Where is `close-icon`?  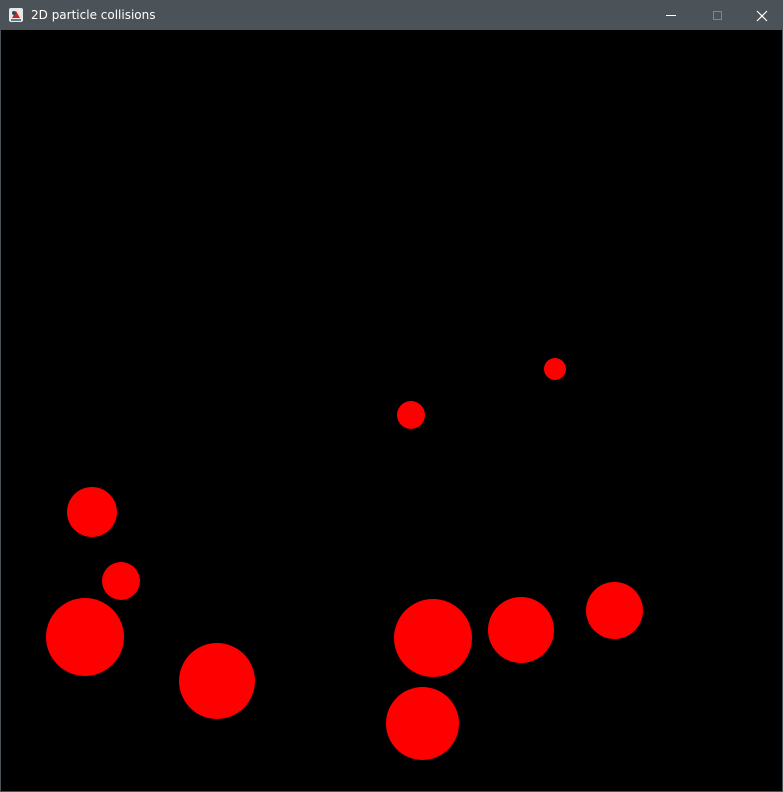 close-icon is located at coordinates (762, 15).